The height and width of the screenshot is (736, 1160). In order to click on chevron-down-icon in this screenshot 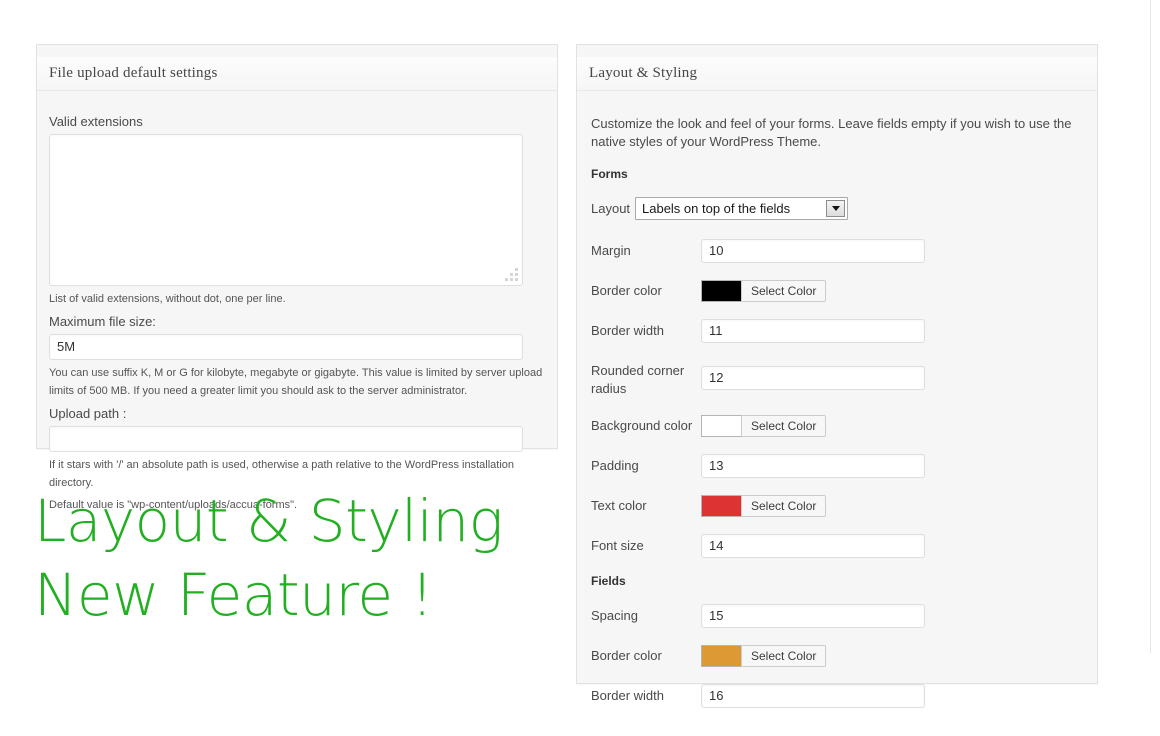, I will do `click(835, 209)`.